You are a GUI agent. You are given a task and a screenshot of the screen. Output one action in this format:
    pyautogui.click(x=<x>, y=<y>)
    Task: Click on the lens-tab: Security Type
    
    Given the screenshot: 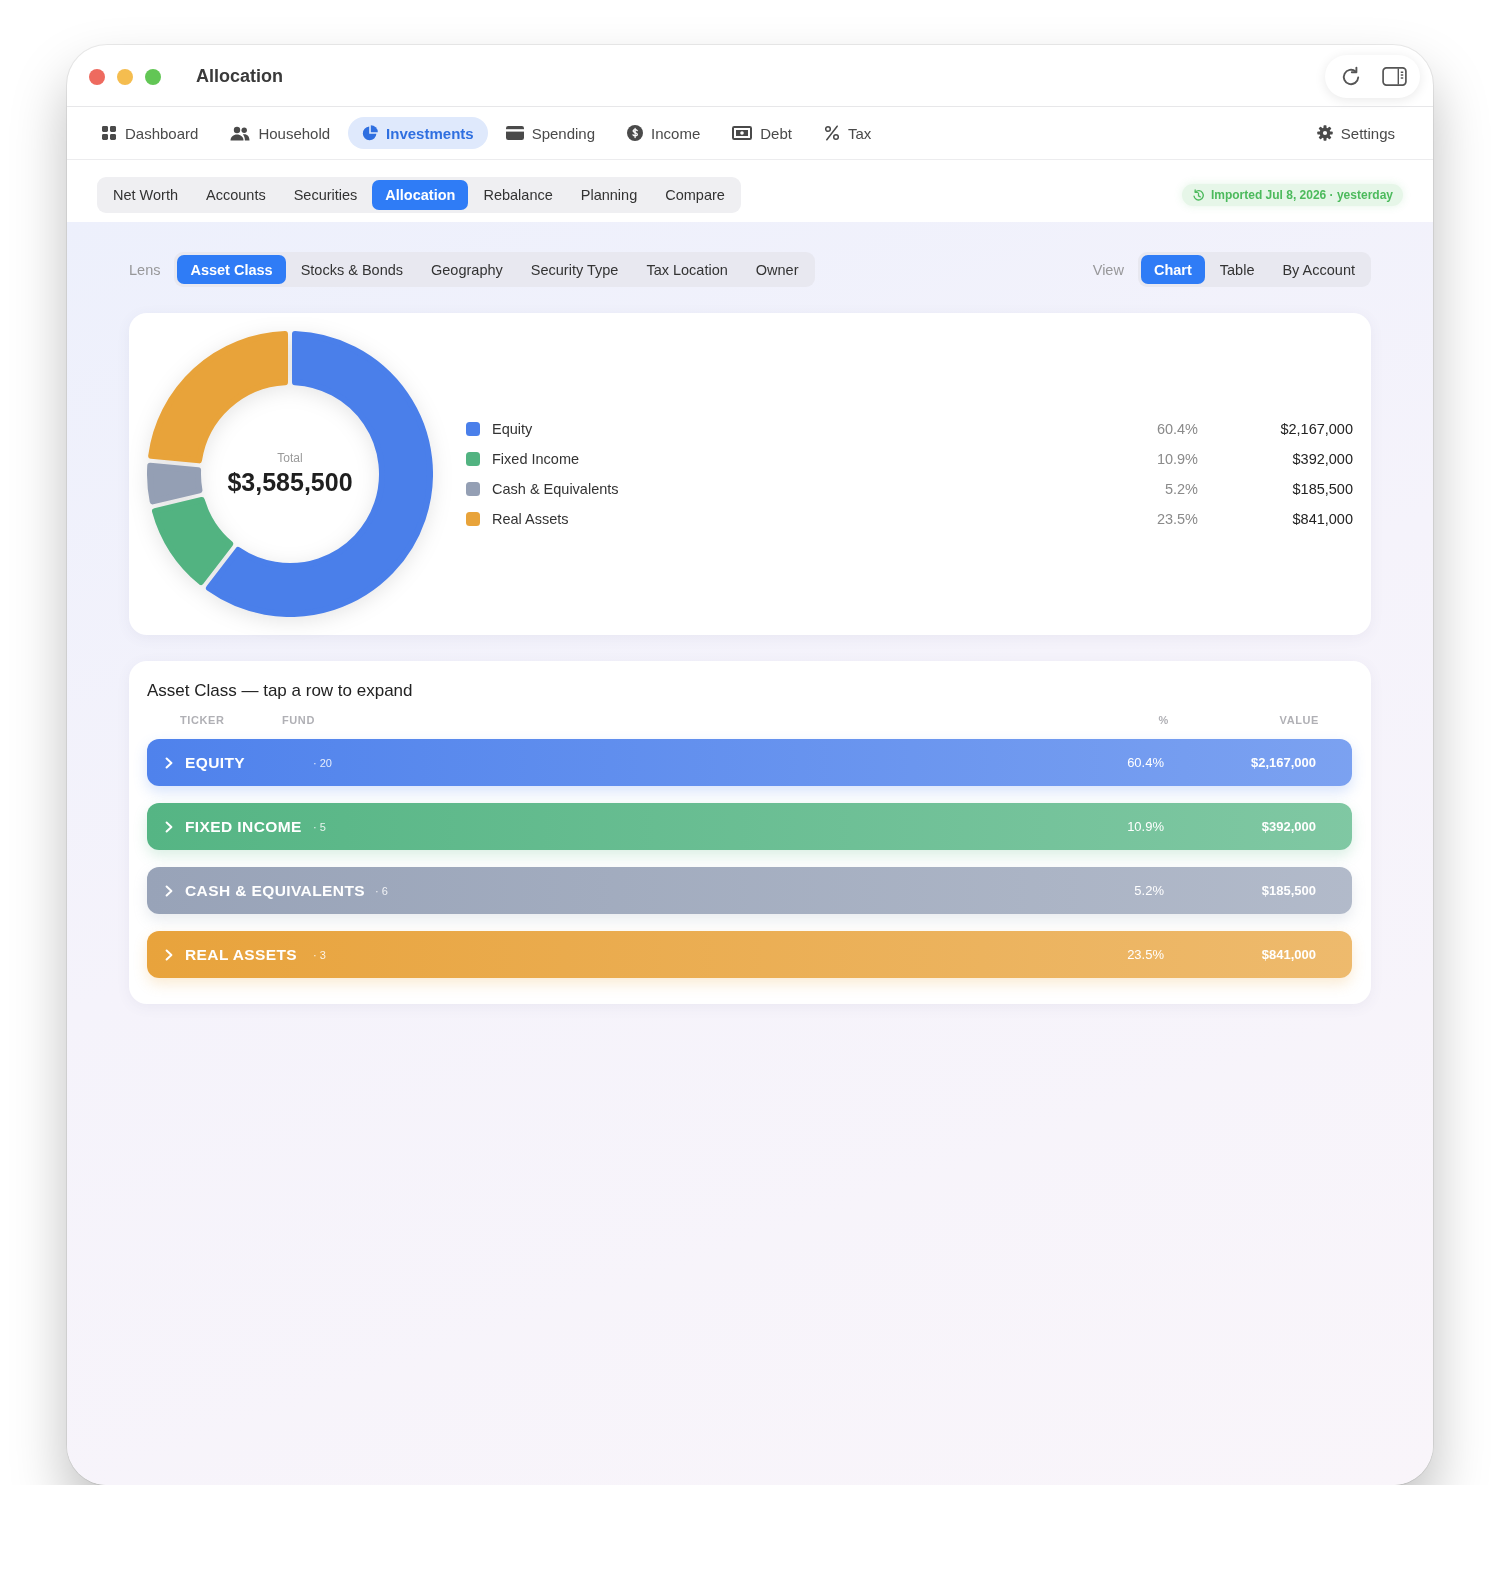 What is the action you would take?
    pyautogui.click(x=574, y=269)
    